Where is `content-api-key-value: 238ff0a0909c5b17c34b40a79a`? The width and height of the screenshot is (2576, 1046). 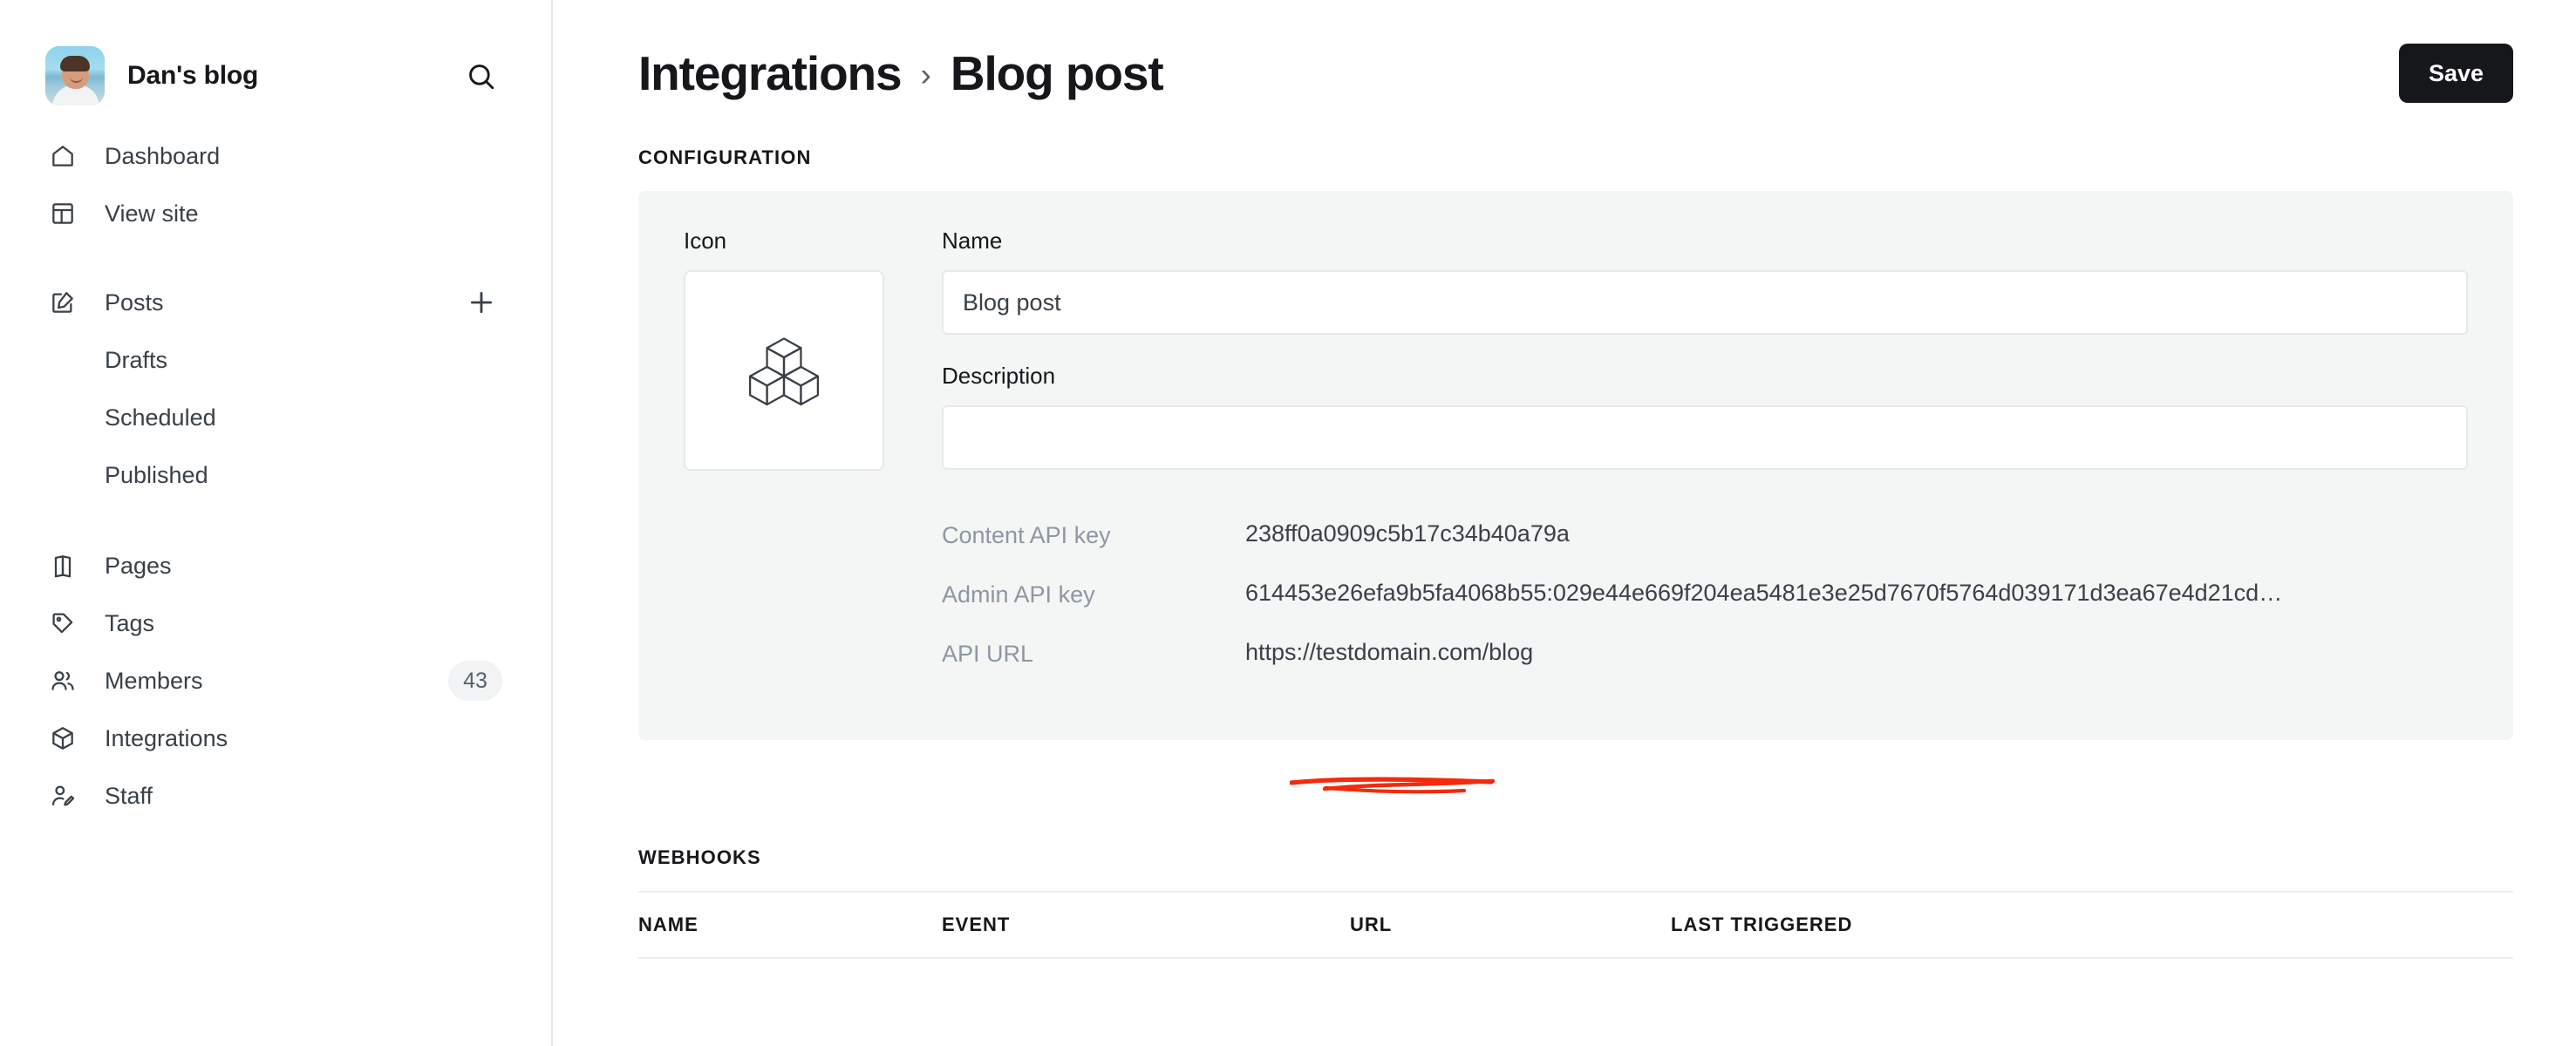 content-api-key-value: 238ff0a0909c5b17c34b40a79a is located at coordinates (1408, 533).